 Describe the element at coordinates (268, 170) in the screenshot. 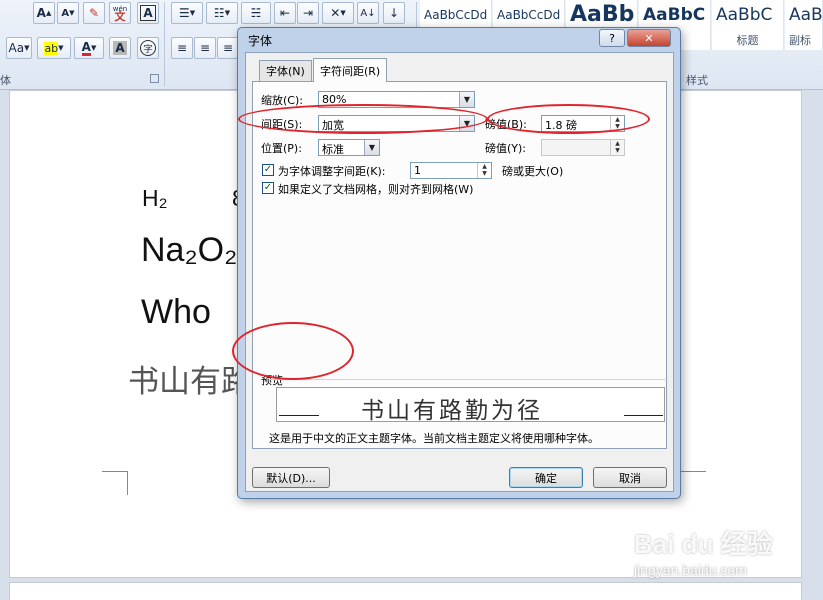

I see `kerning-checkbox: ✓` at that location.